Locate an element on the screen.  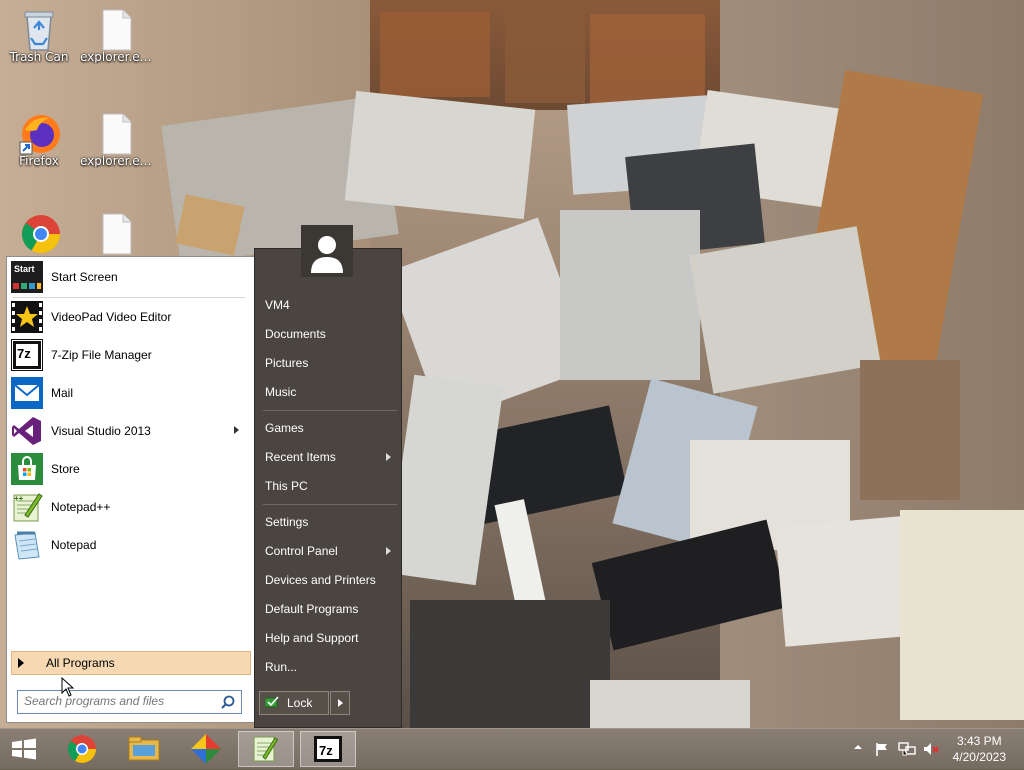
search-input is located at coordinates (118, 701).